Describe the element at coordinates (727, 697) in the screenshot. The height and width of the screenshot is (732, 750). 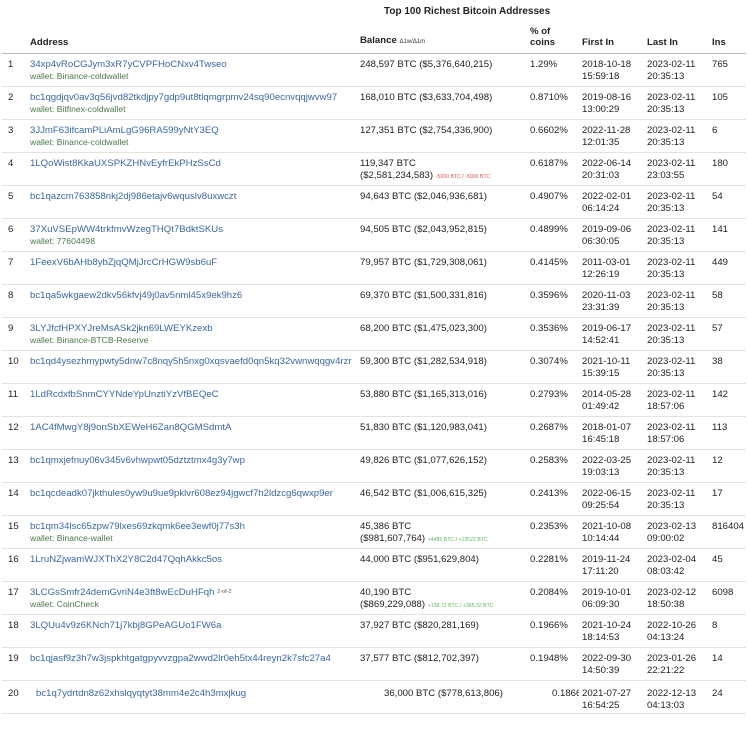
I see `ins-cell: 24` at that location.